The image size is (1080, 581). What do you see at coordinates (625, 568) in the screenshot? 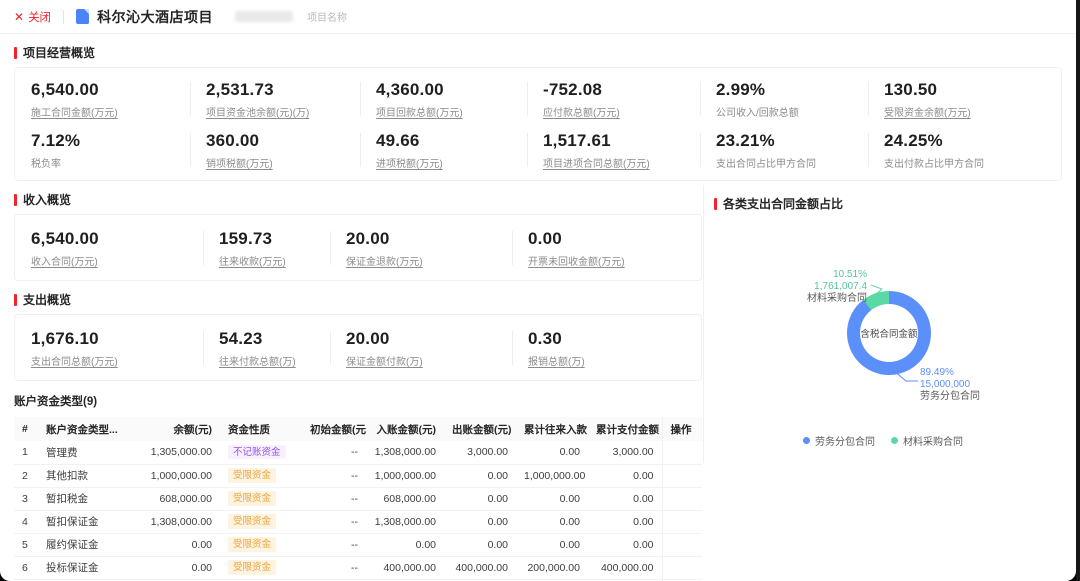
I see `cumulative-paid: 400,000.00` at bounding box center [625, 568].